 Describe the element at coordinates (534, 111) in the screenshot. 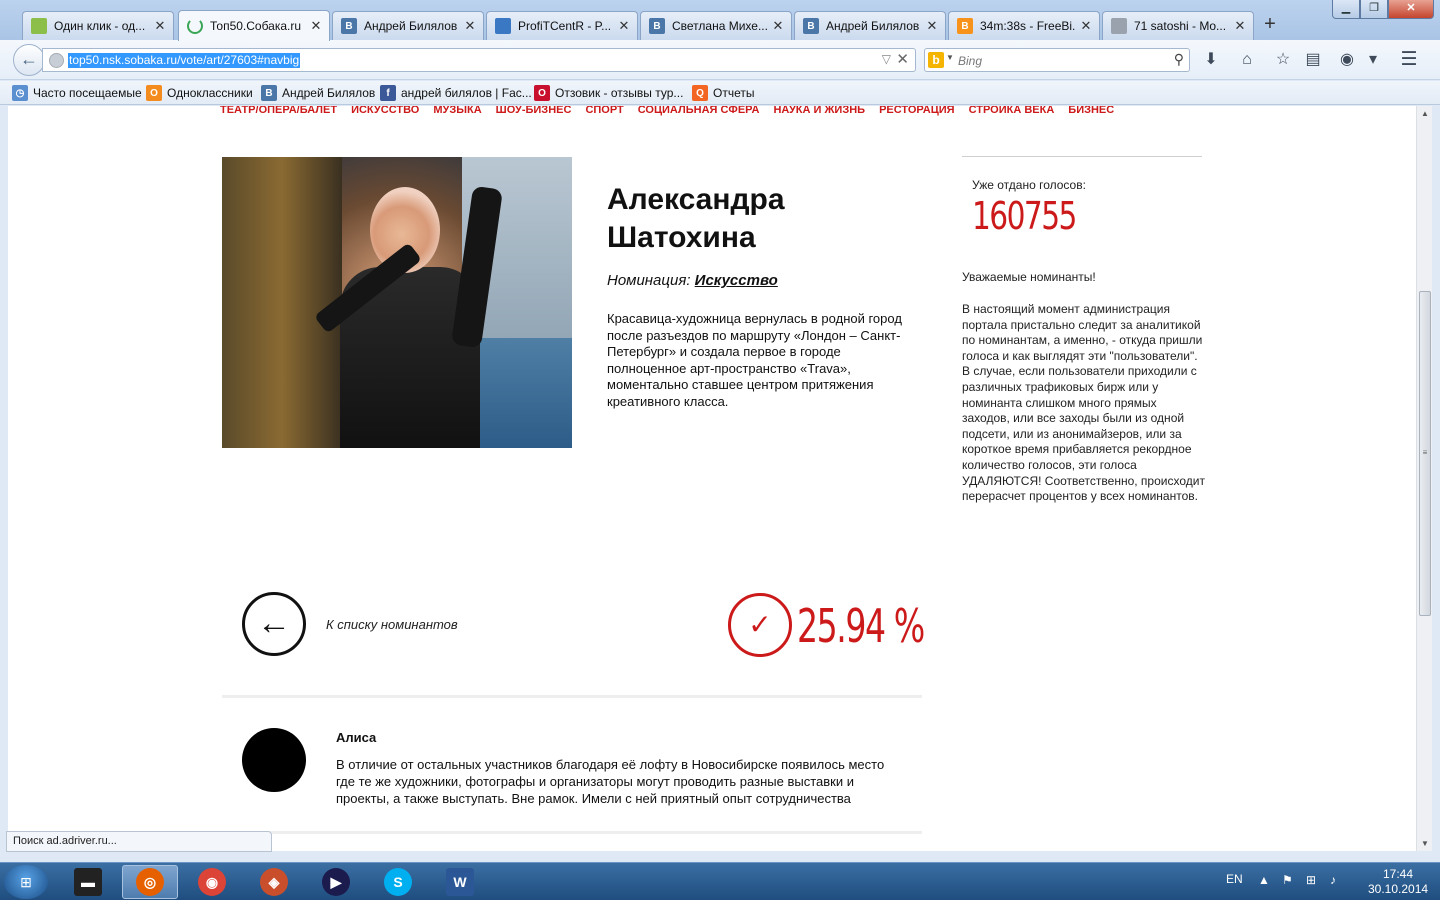

I see `category-link: ШОУ-БИЗНЕС` at that location.